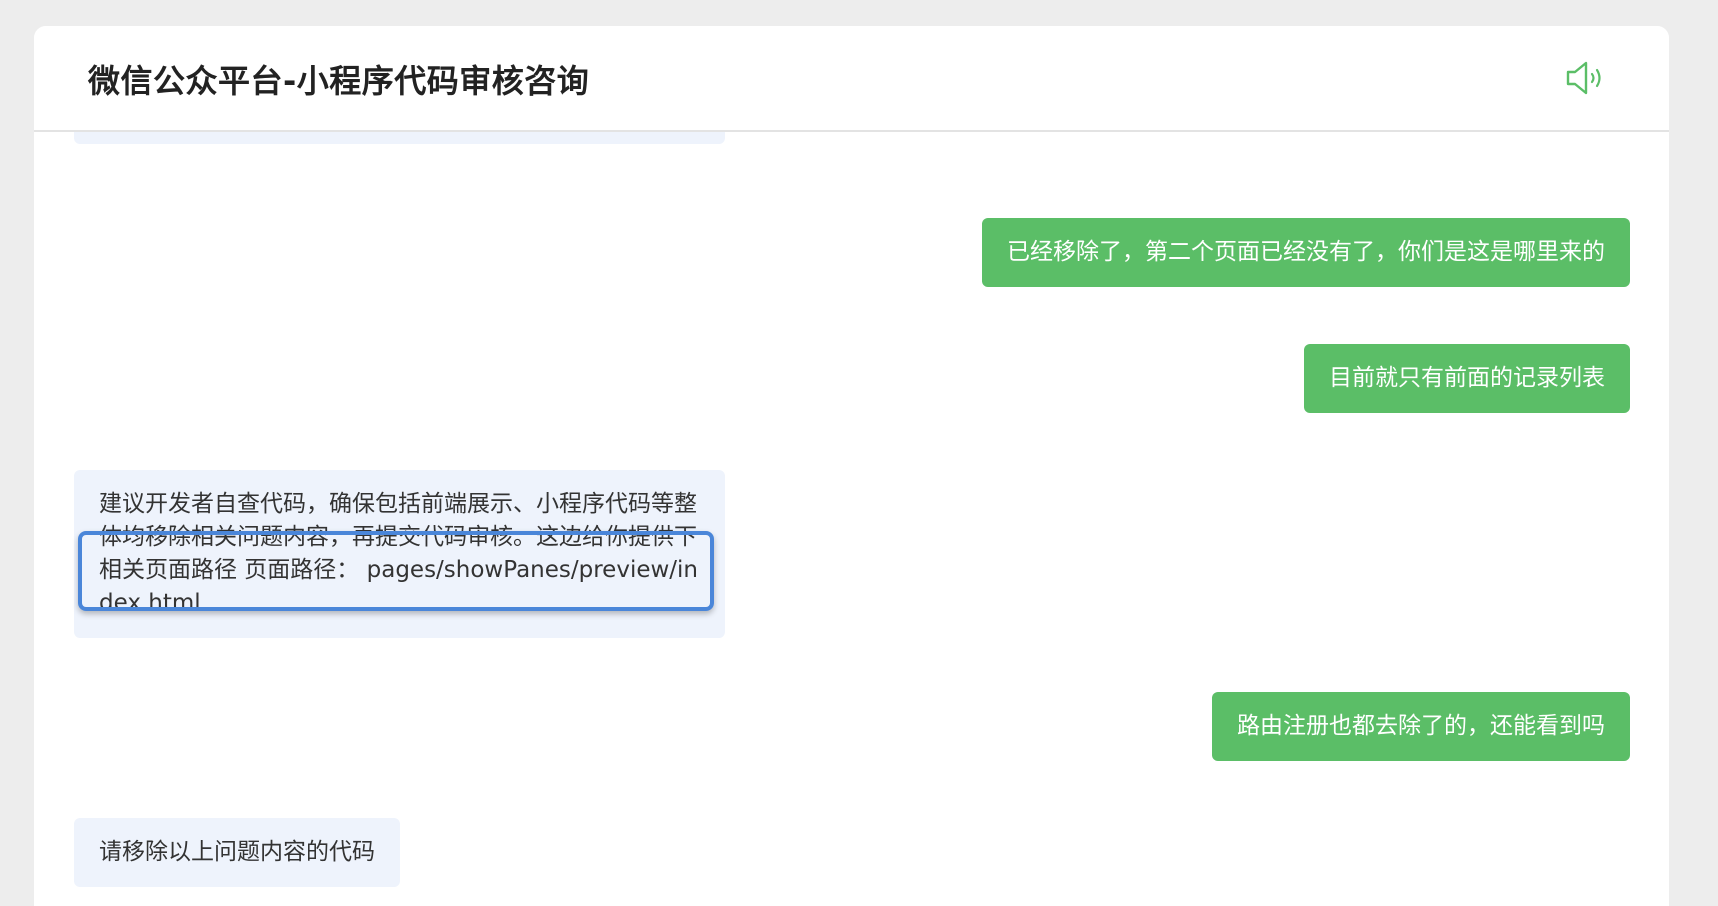  Describe the element at coordinates (1587, 78) in the screenshot. I see `speaker-icon` at that location.